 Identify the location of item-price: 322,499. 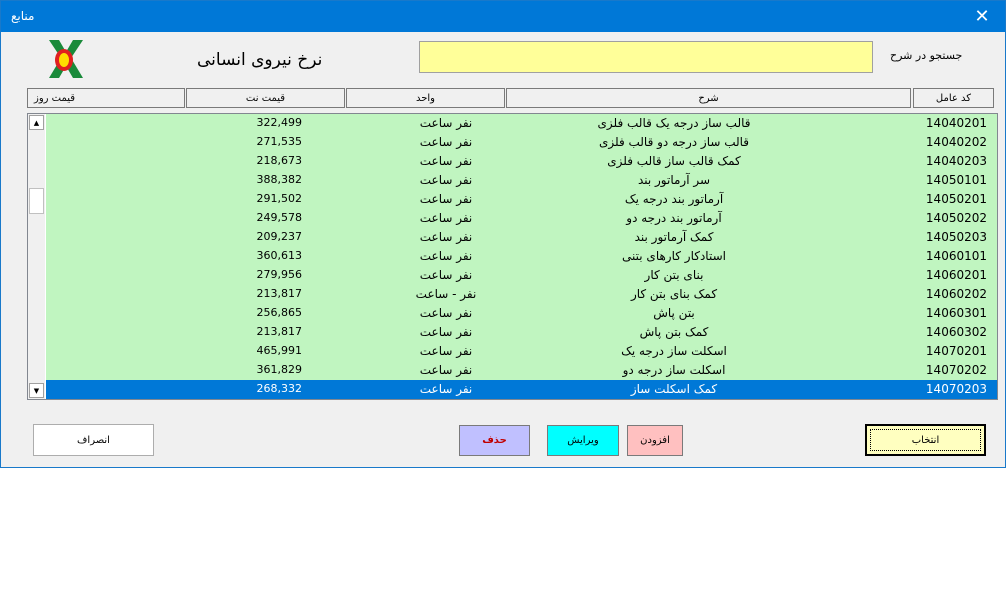
(279, 122).